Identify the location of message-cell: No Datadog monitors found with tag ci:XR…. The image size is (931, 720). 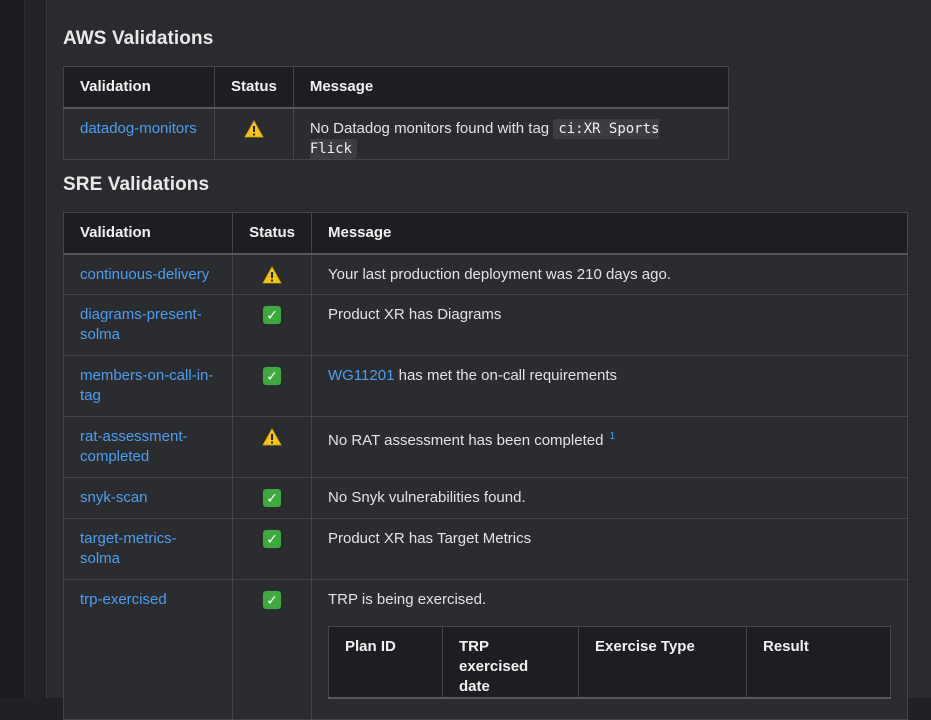
(511, 133).